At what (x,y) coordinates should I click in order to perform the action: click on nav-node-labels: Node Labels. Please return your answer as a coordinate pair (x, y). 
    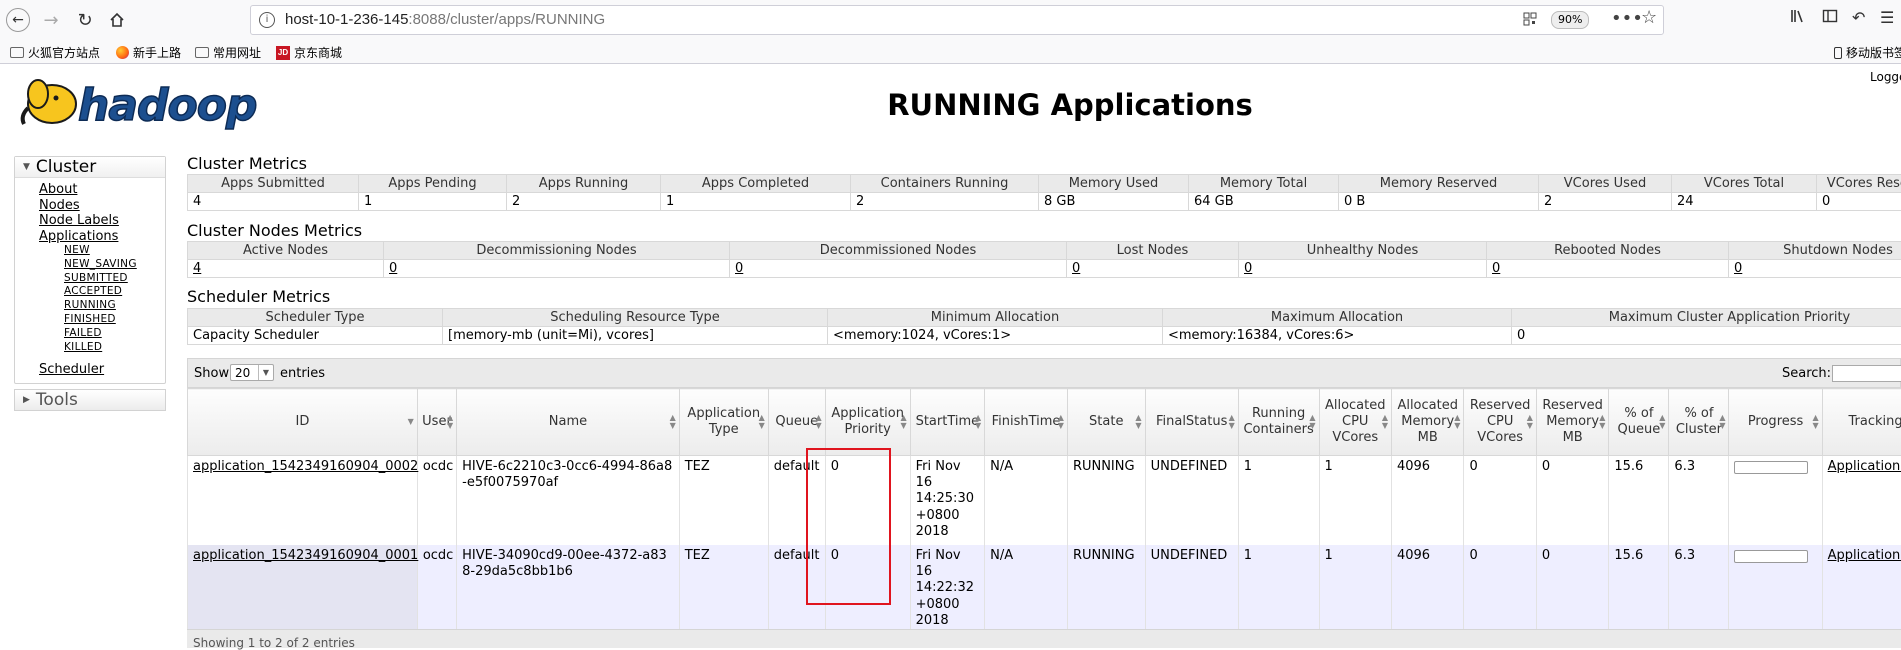
    Looking at the image, I should click on (90, 221).